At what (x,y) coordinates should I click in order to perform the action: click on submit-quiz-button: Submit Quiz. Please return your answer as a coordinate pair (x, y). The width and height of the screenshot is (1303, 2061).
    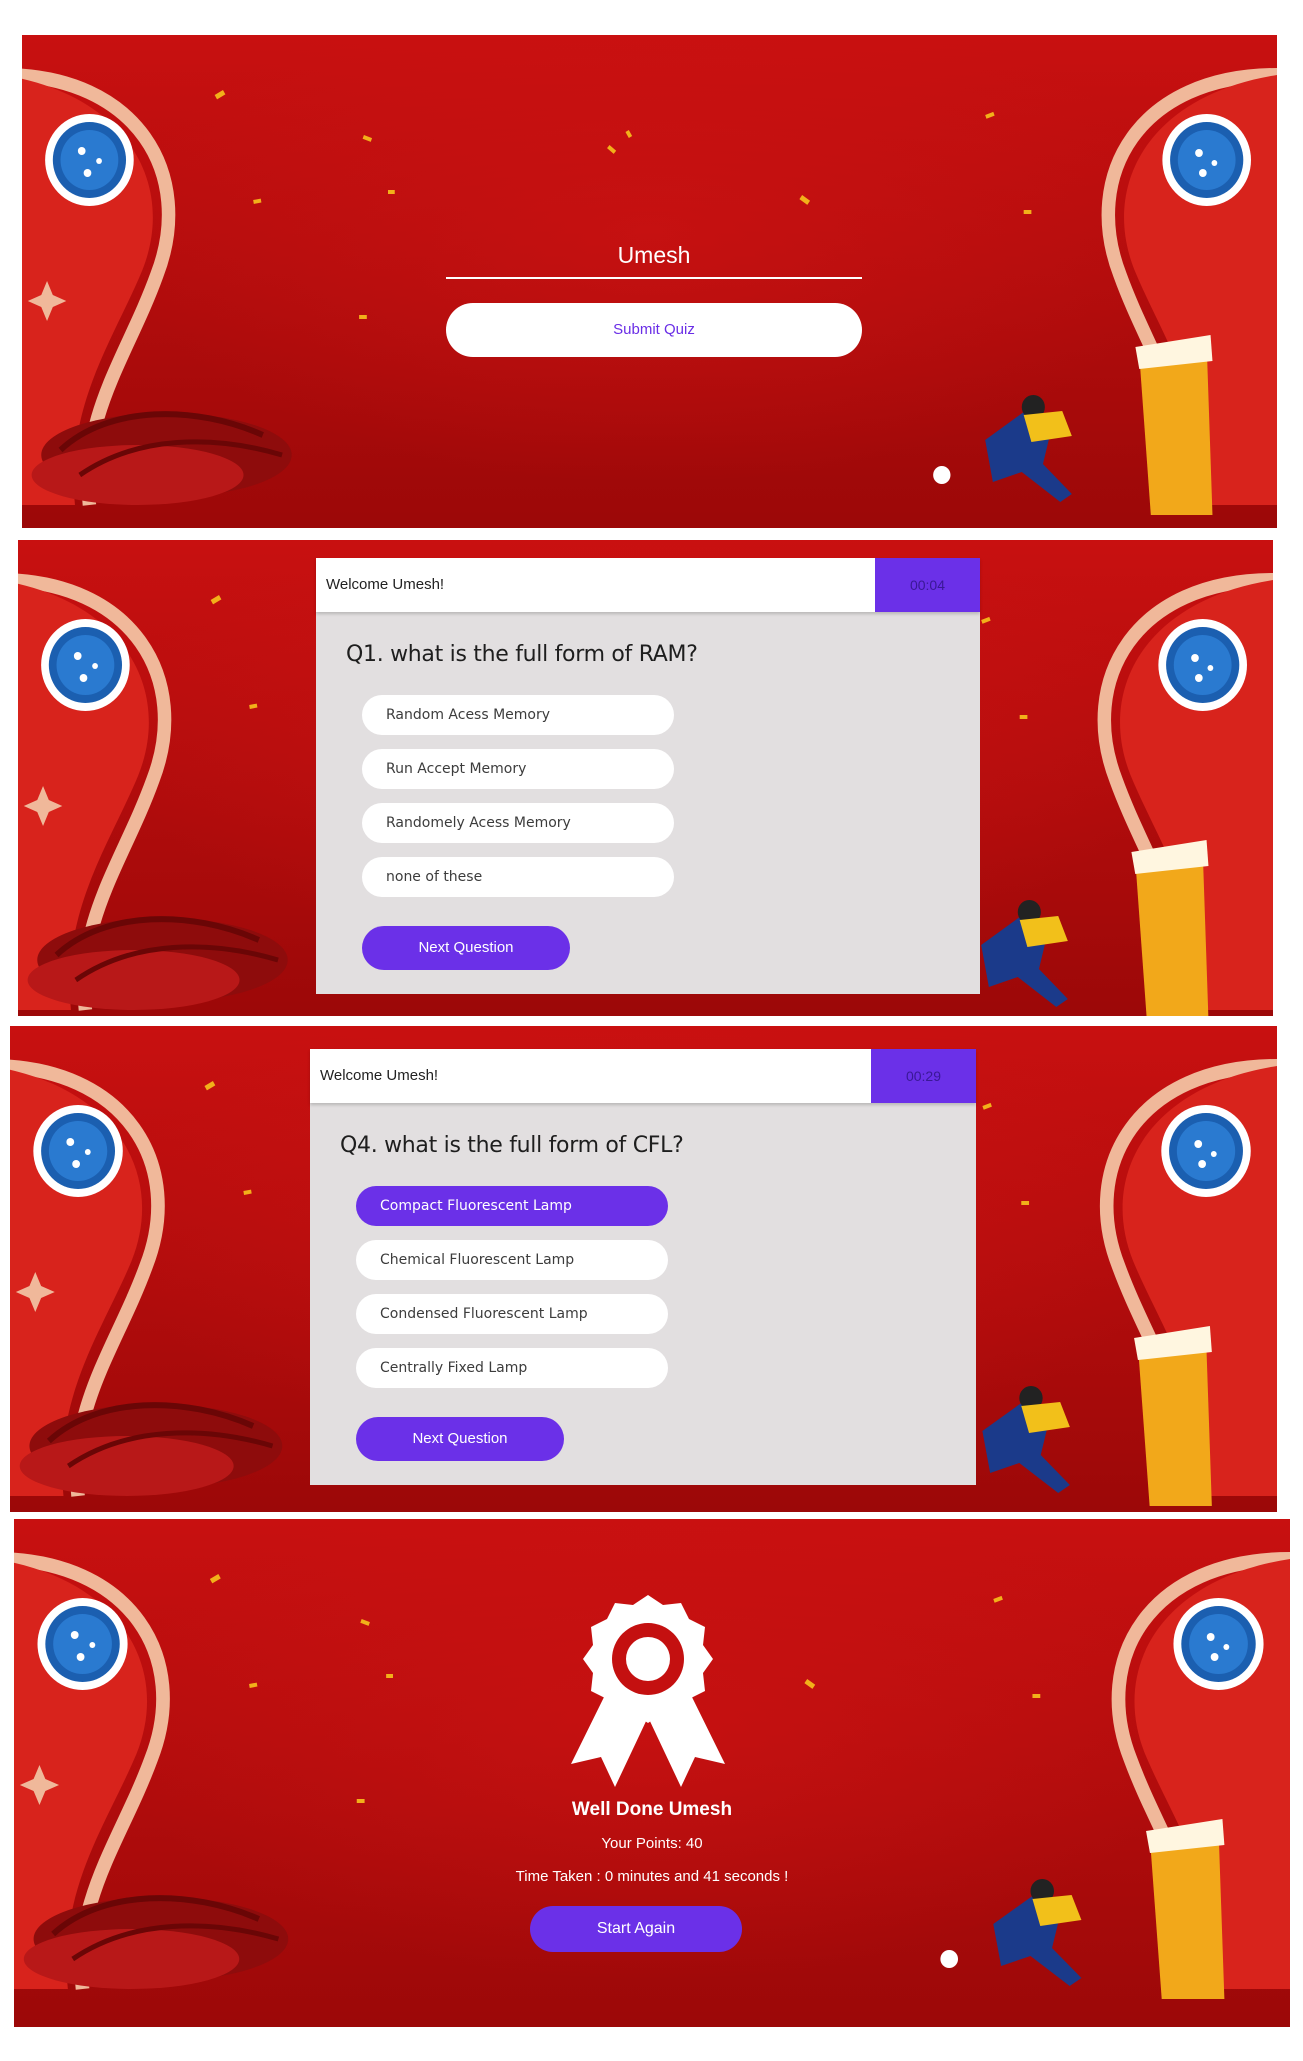
    Looking at the image, I should click on (654, 330).